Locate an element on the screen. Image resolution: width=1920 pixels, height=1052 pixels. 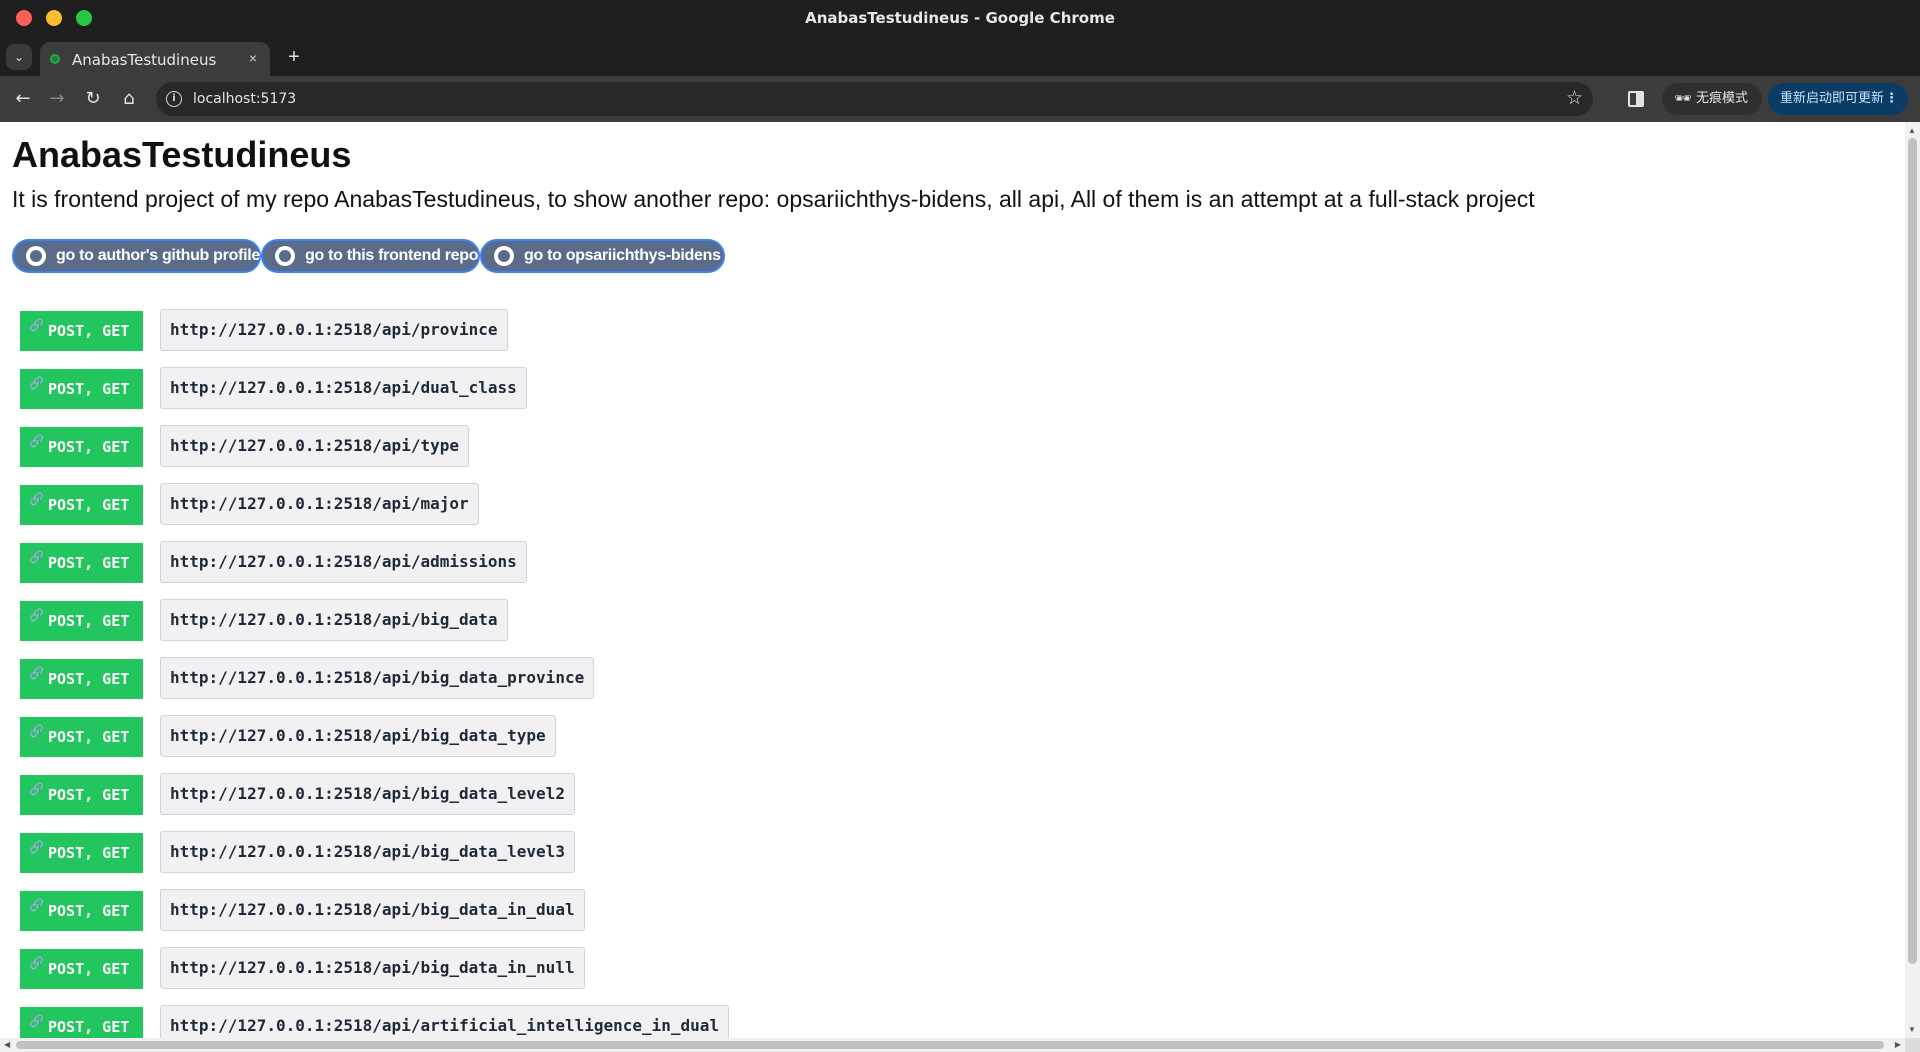
new-tab-button: + is located at coordinates (294, 58).